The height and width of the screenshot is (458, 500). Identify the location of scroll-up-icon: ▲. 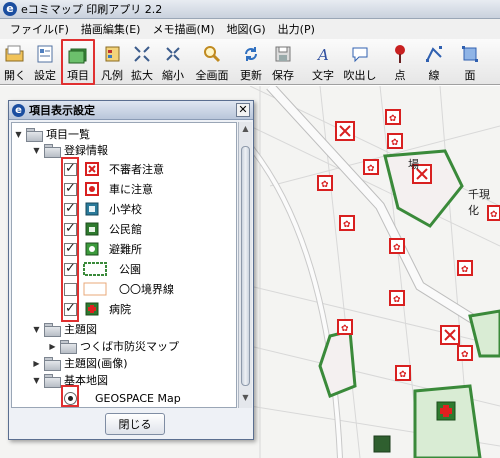
(245, 130).